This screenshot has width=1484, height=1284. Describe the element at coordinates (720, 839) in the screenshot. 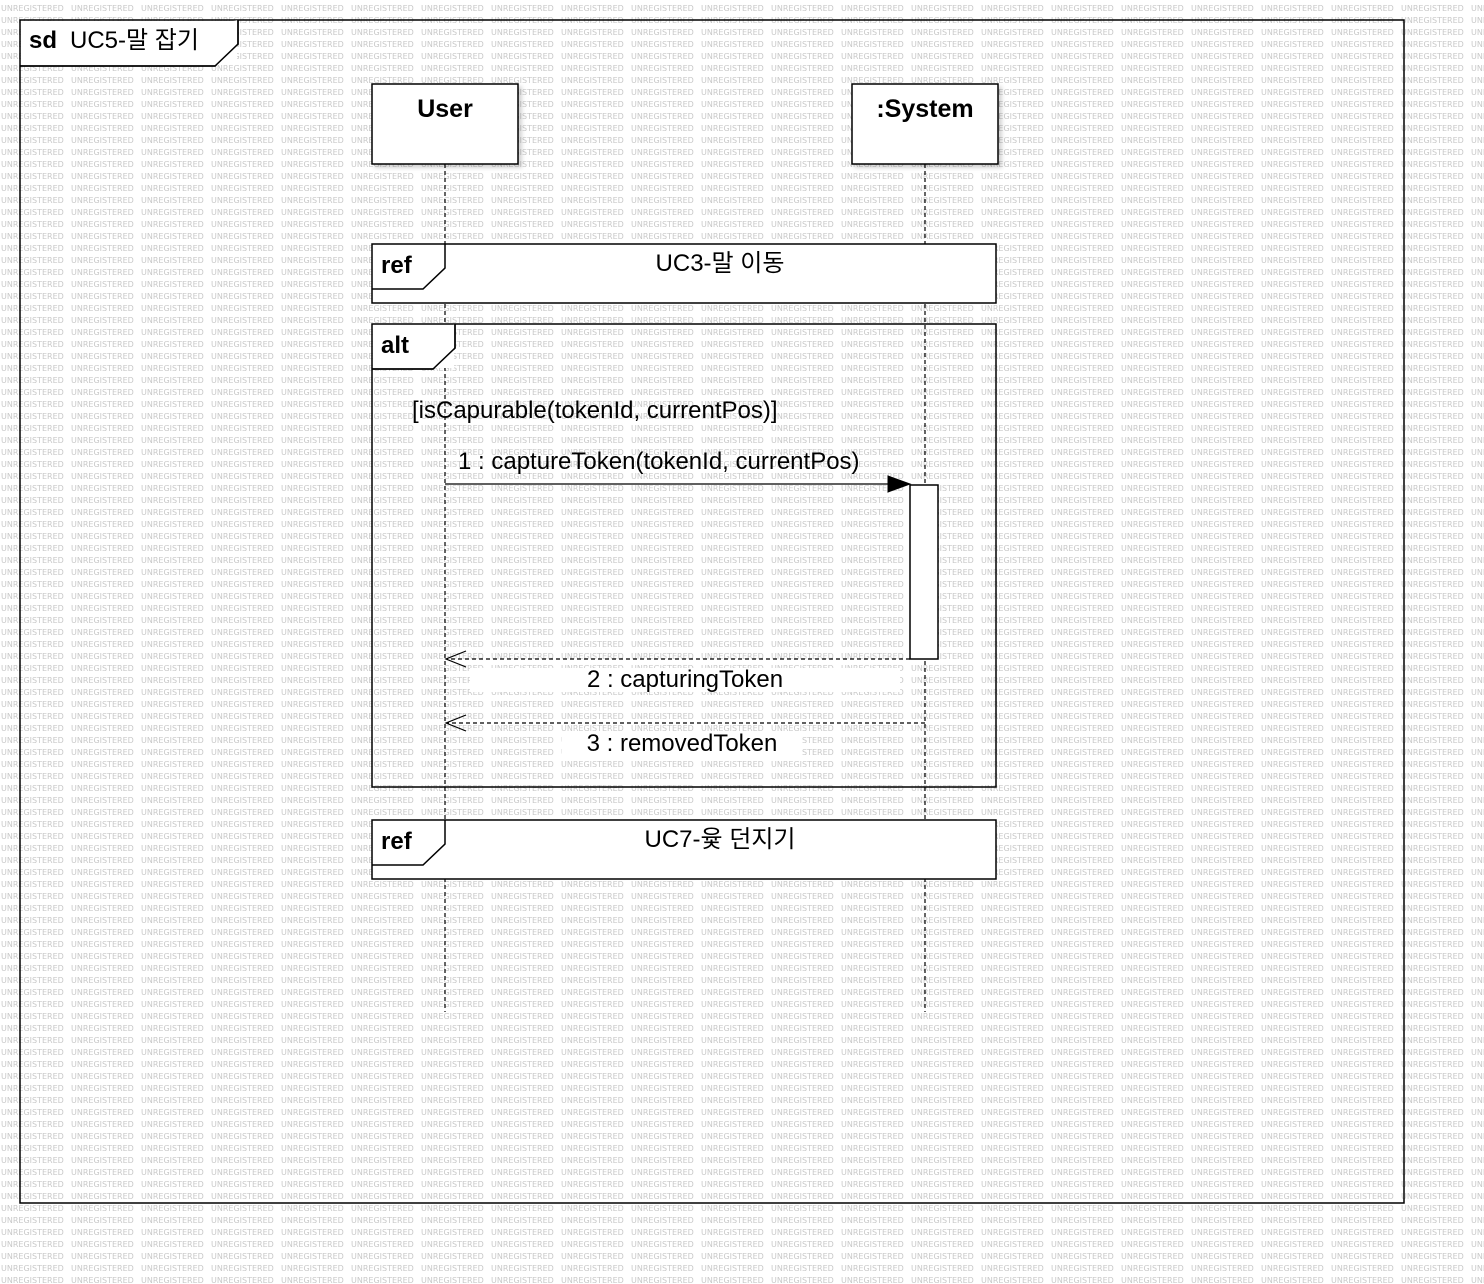

I see `ref-fragment-uc7-label: UC7-윷 던지기` at that location.